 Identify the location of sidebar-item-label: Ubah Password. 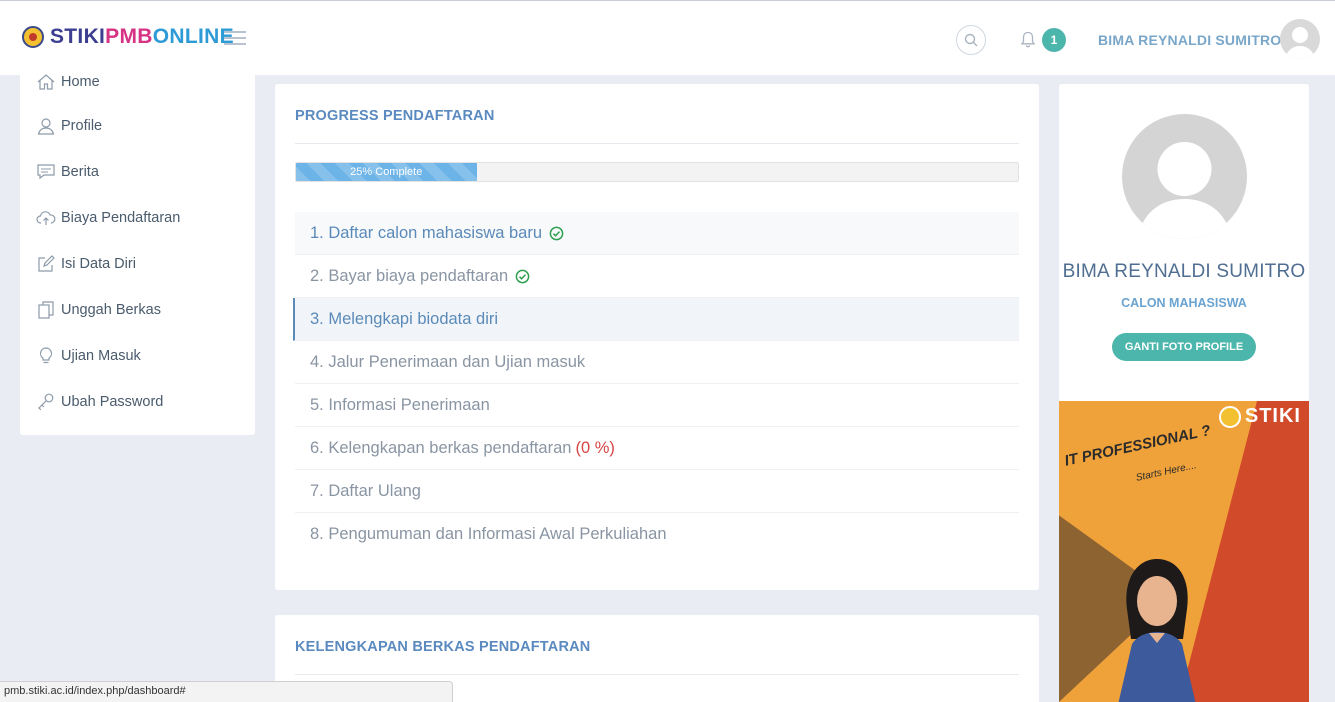
(112, 402).